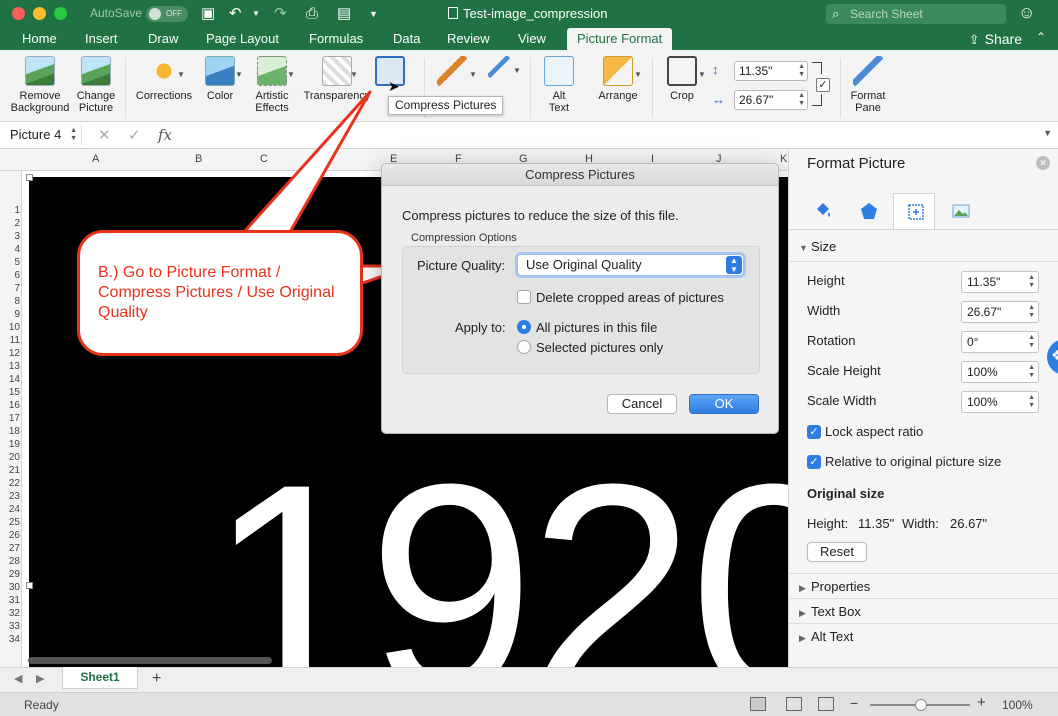 The image size is (1058, 716). I want to click on row-header: 10, so click(10, 327).